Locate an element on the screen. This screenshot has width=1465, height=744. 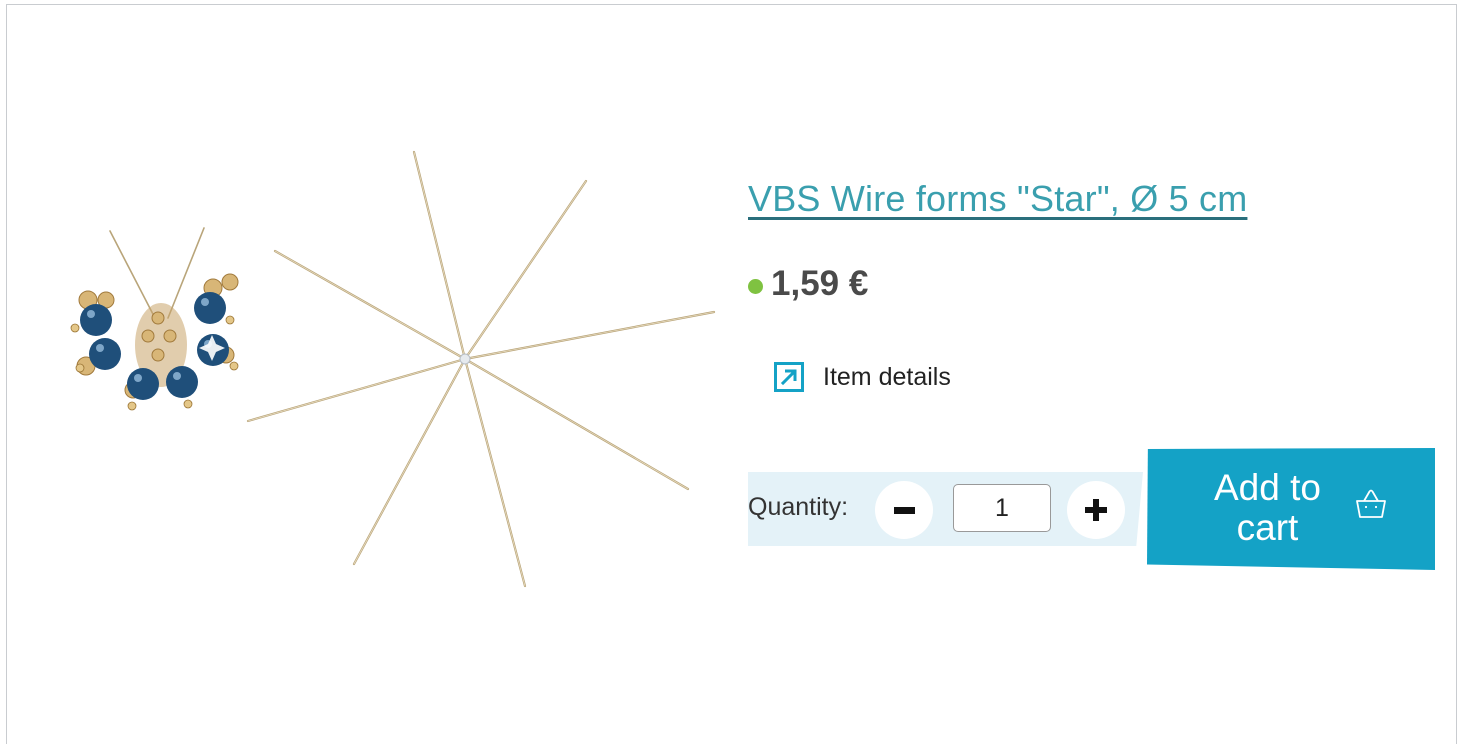
quantity-increase-button is located at coordinates (1096, 510).